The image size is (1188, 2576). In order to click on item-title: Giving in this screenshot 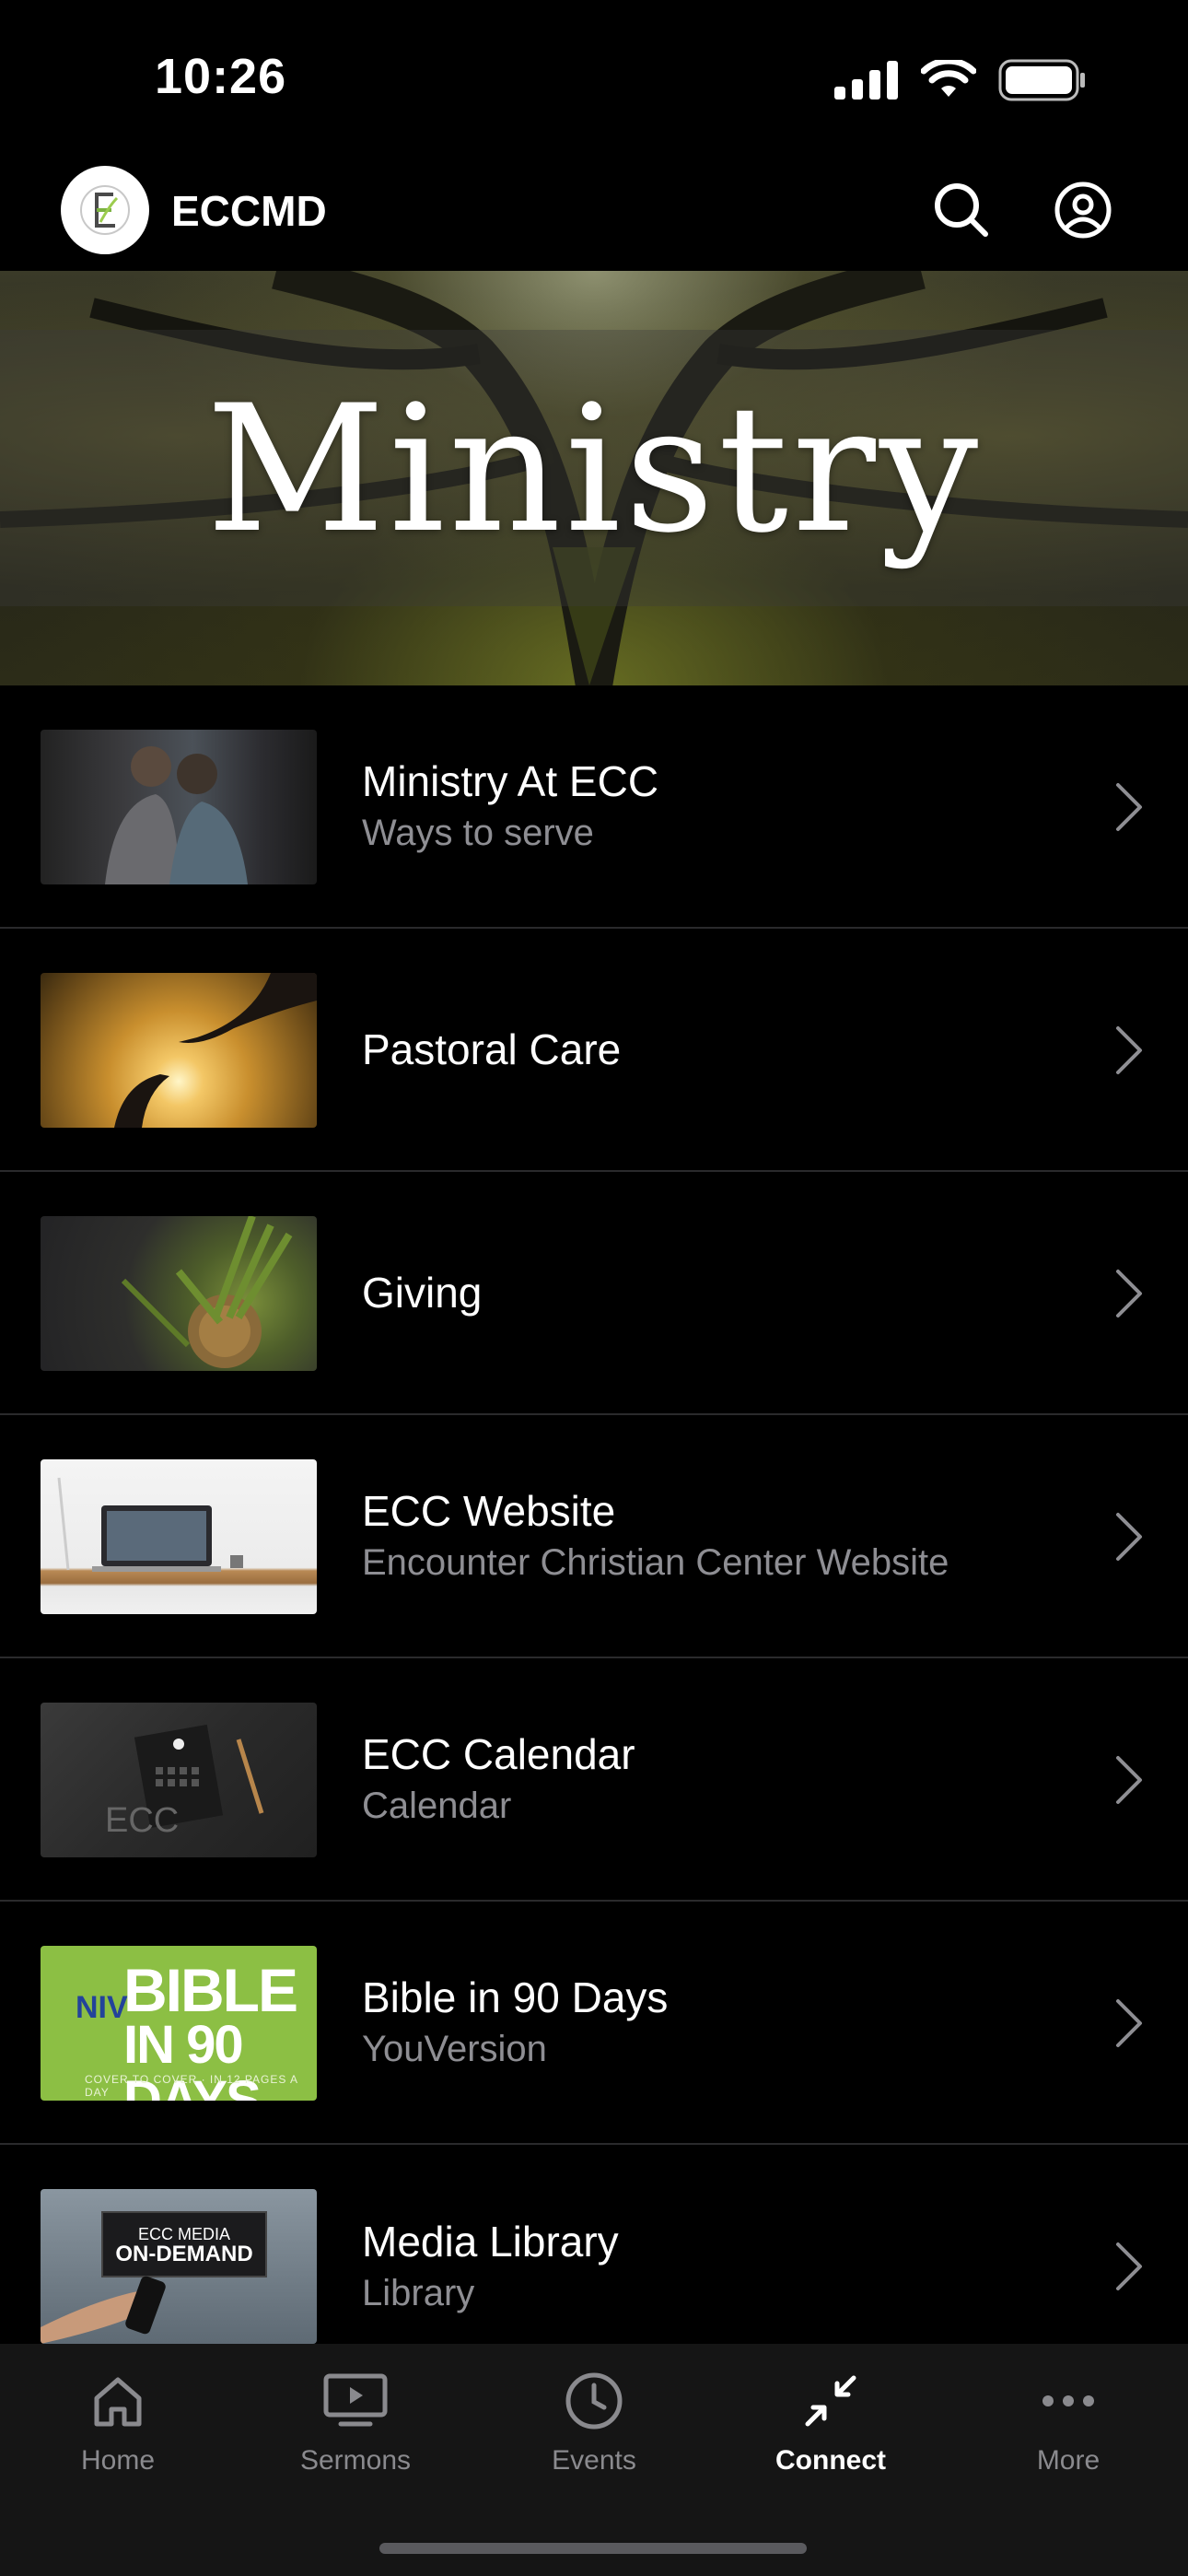, I will do `click(422, 1293)`.